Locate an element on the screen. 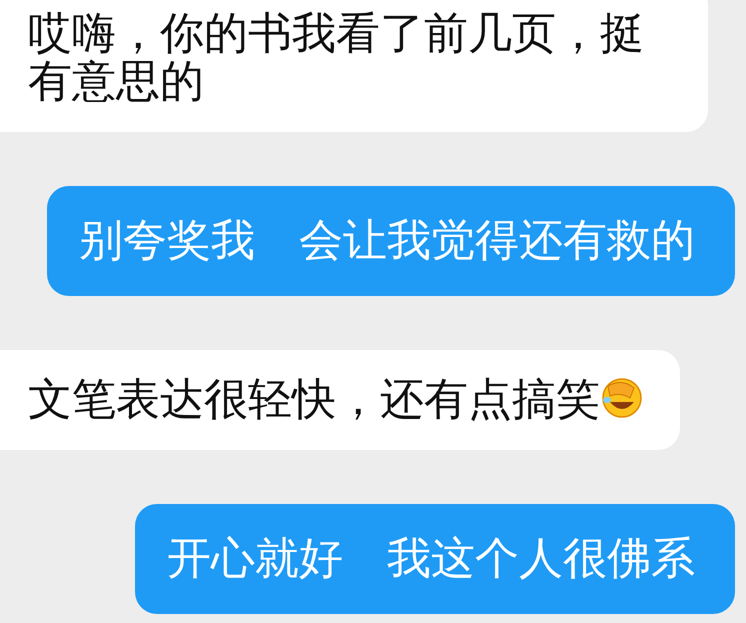  message-text: 文笔表达很轻快，还有点搞笑 is located at coordinates (314, 399).